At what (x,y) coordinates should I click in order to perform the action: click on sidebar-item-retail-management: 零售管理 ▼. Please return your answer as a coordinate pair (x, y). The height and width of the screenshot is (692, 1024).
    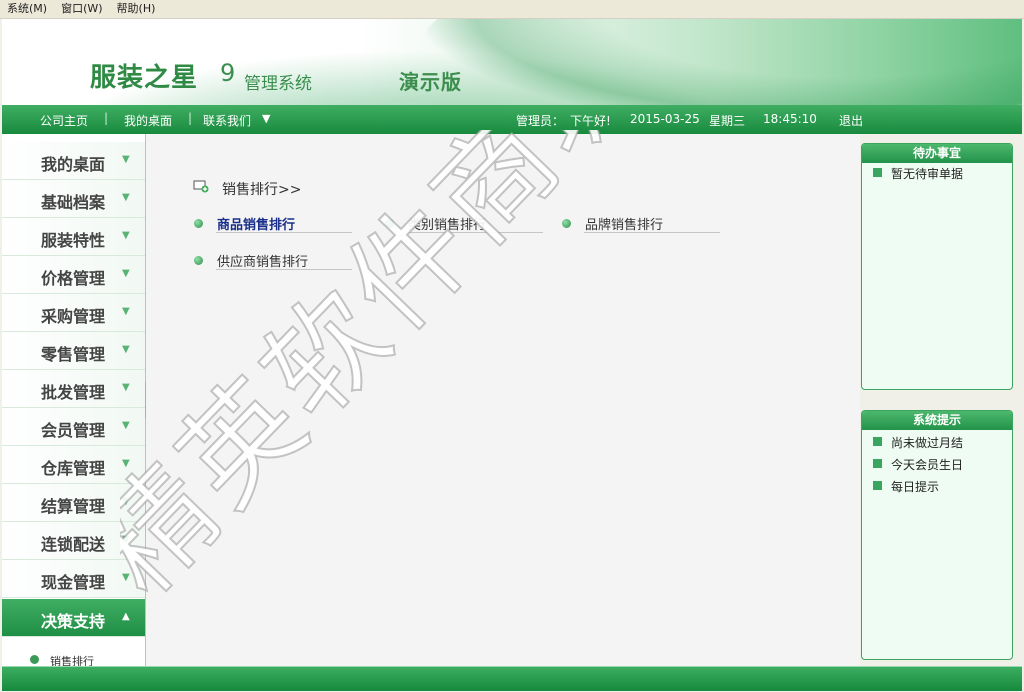
    Looking at the image, I should click on (73, 351).